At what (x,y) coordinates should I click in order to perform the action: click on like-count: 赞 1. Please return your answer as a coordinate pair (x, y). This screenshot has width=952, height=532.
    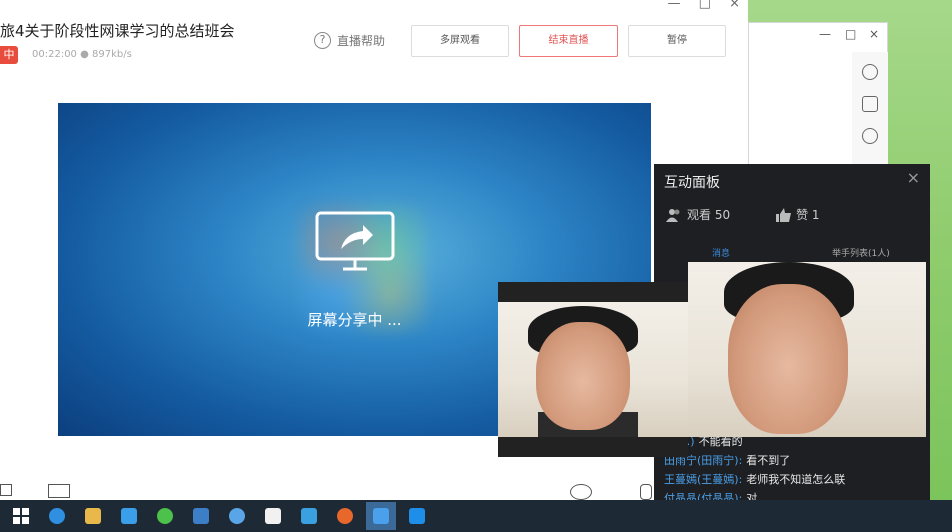
    Looking at the image, I should click on (798, 214).